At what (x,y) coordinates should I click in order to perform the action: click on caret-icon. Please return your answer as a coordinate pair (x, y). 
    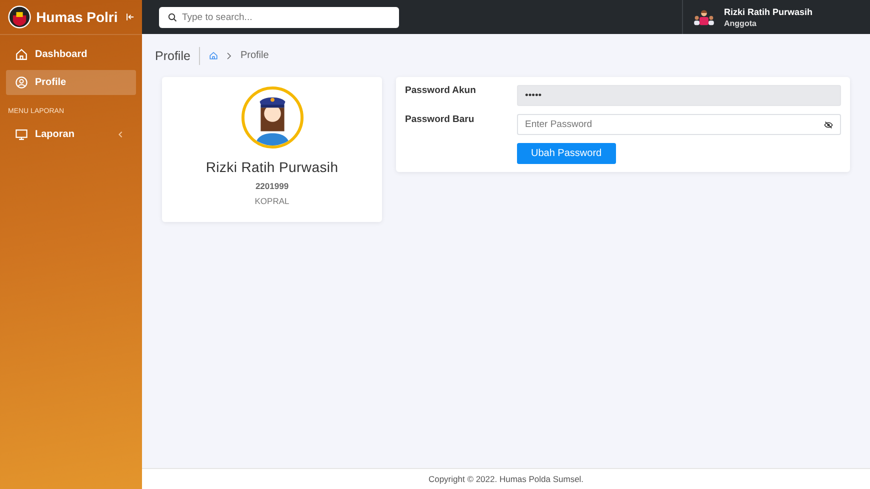
    Looking at the image, I should click on (120, 134).